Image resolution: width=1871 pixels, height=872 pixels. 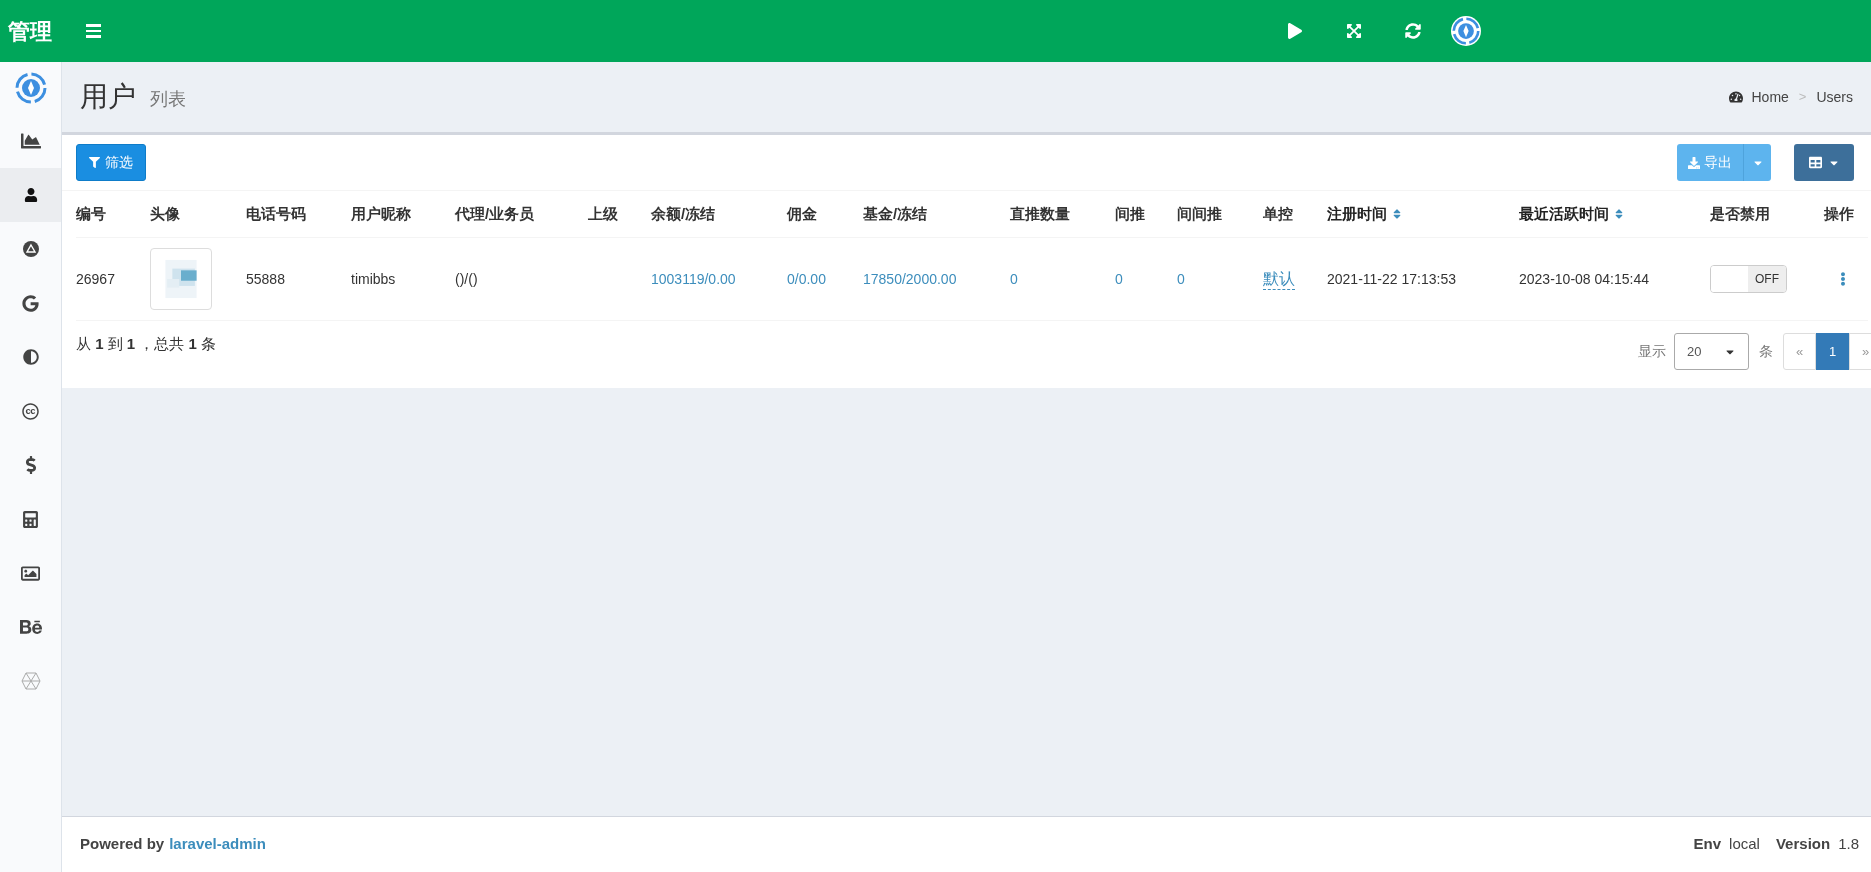 I want to click on sidebar-item, so click(x=30, y=195).